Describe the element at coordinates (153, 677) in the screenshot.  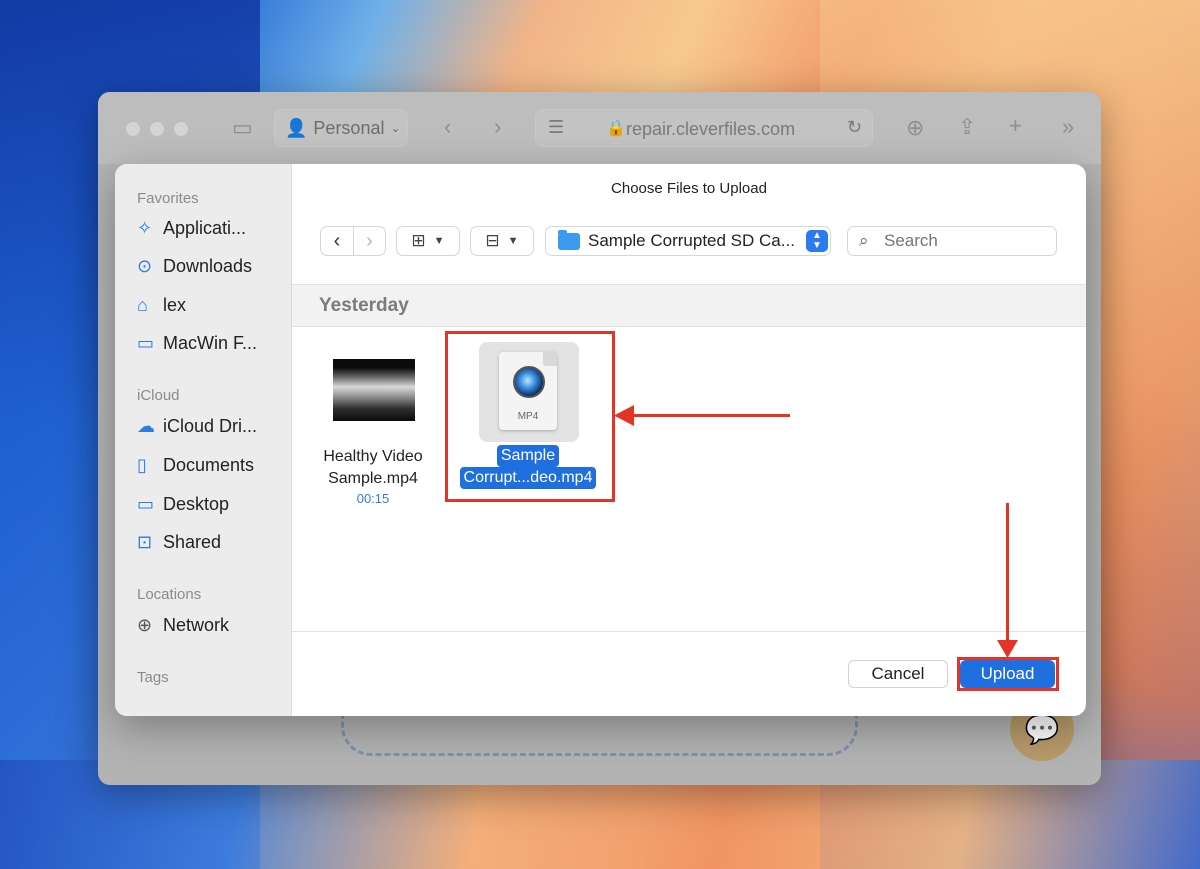
I see `sidebar-section-tags: Tags` at that location.